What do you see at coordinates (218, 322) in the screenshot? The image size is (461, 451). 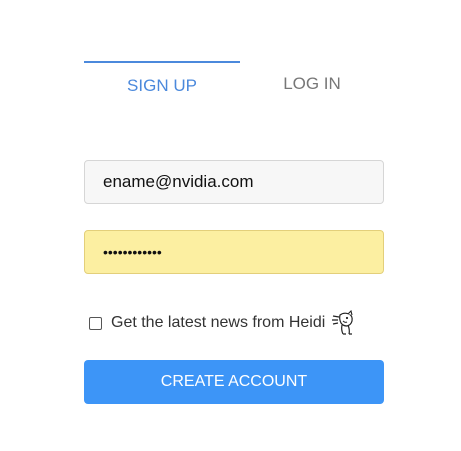 I see `newsletter-label: Get the latest news from Heidi` at bounding box center [218, 322].